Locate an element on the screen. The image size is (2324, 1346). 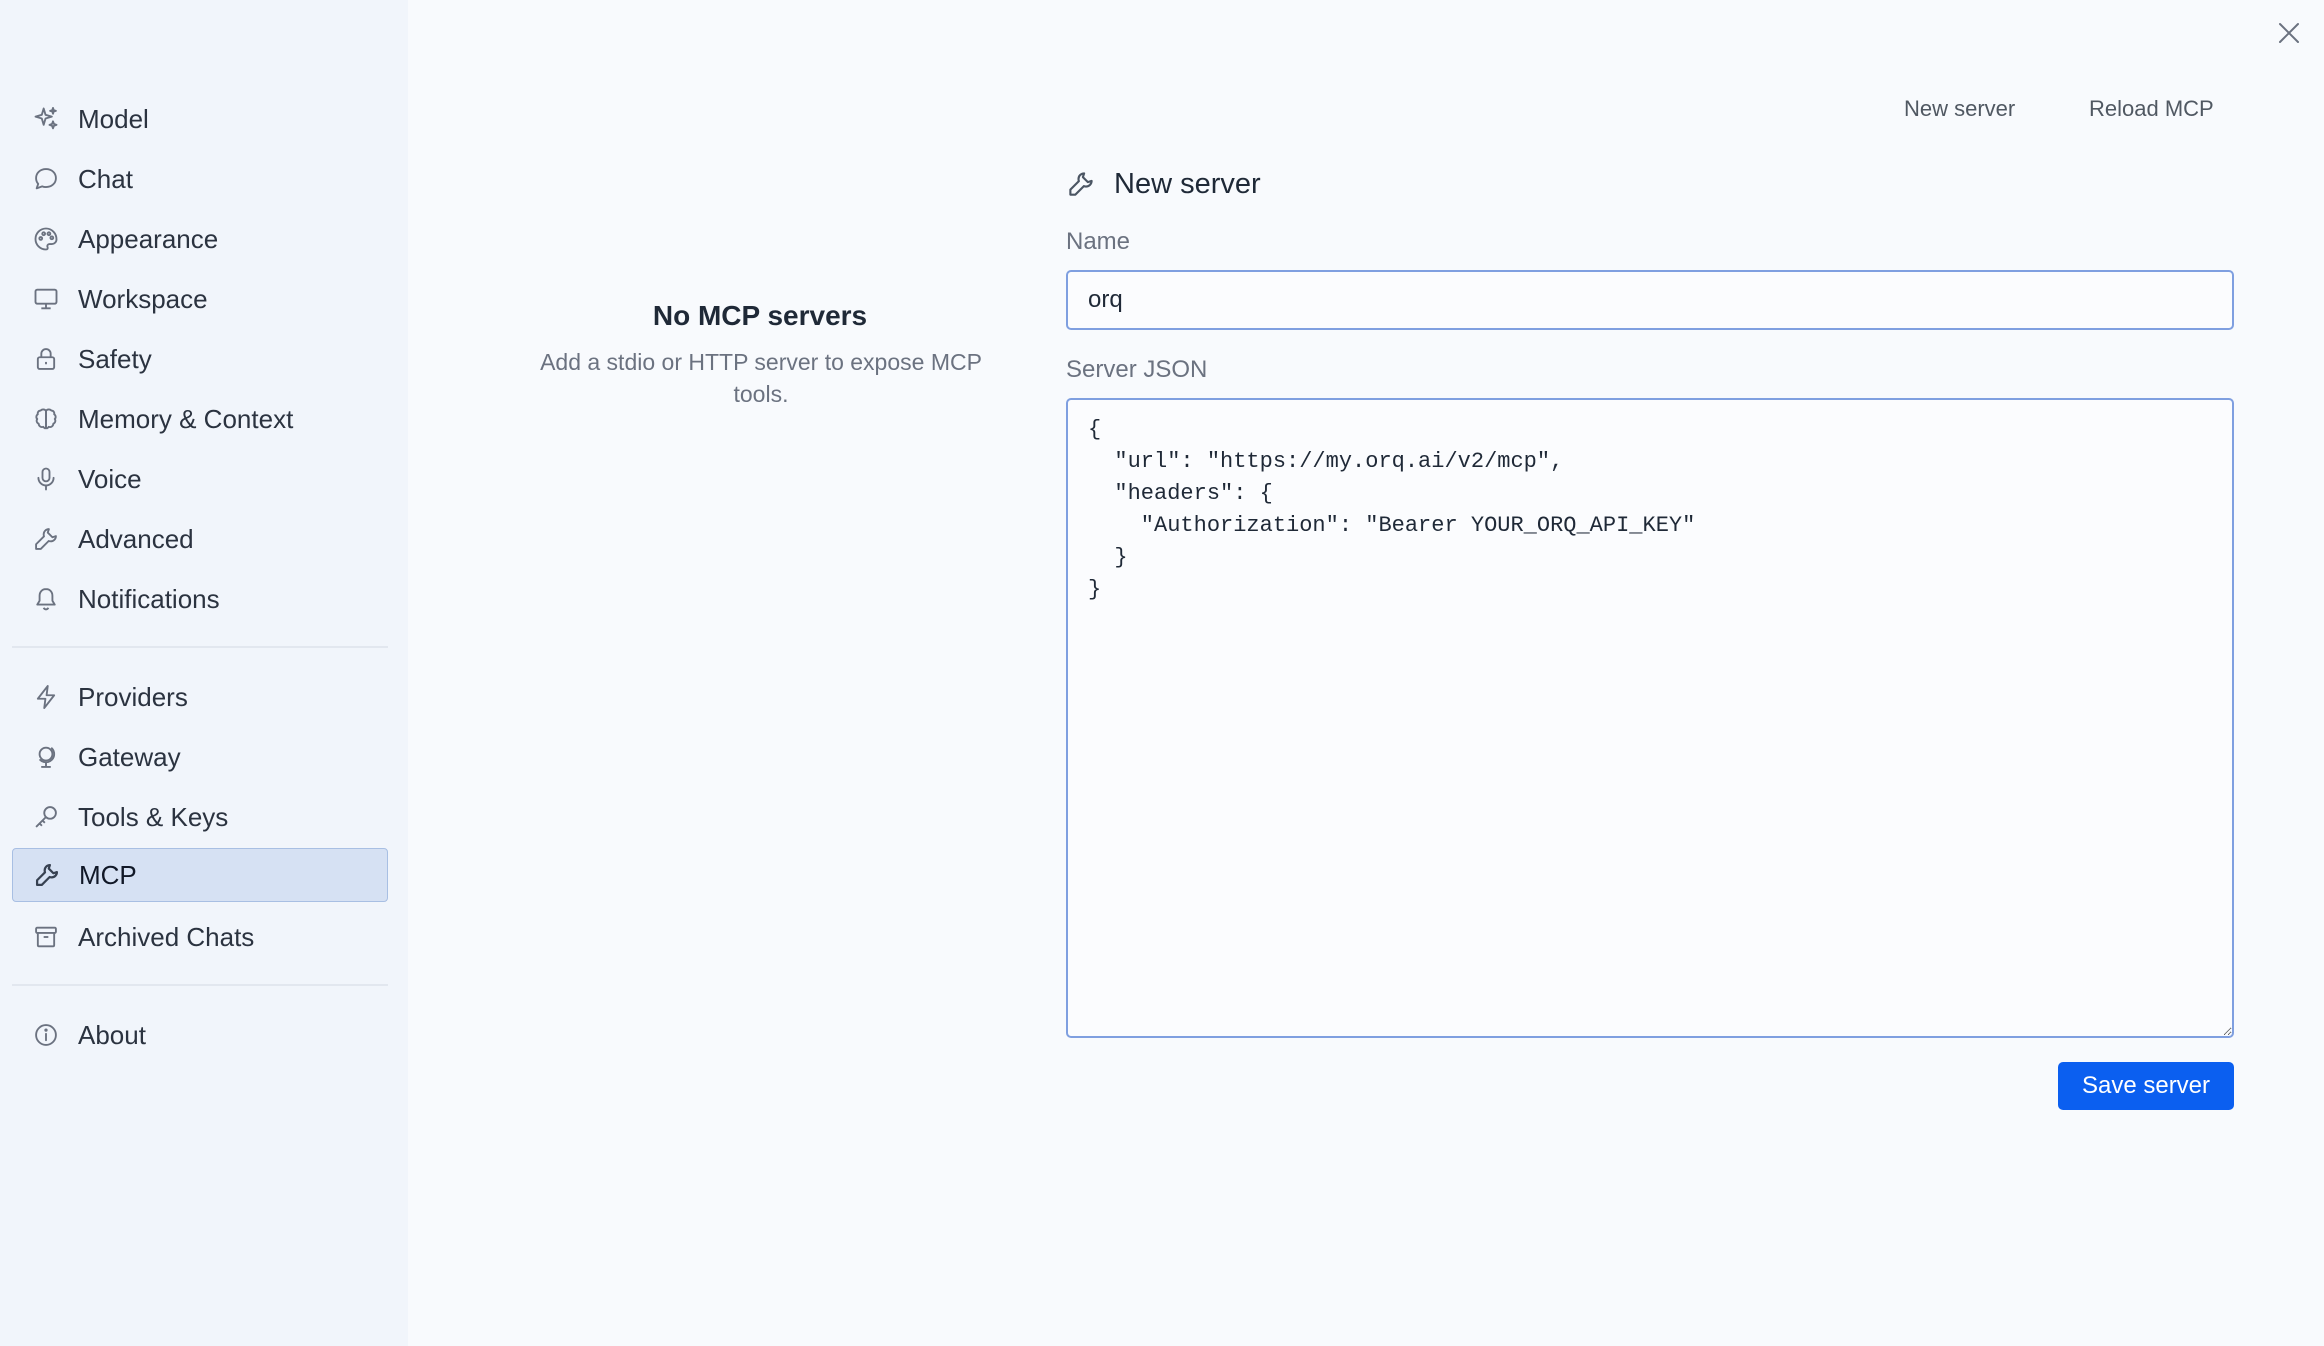
close-button is located at coordinates (2289, 33).